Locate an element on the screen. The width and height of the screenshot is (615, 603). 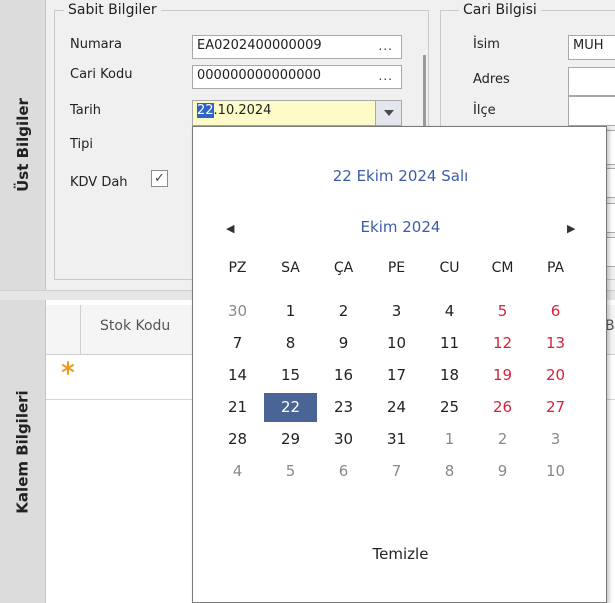
calendar-day: 17 is located at coordinates (396, 375).